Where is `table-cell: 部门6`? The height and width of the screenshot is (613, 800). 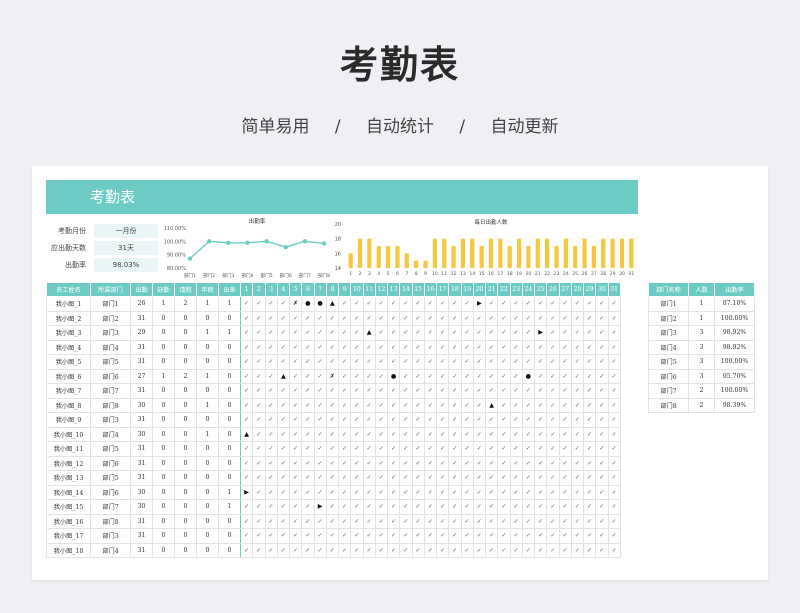 table-cell: 部门6 is located at coordinates (110, 463).